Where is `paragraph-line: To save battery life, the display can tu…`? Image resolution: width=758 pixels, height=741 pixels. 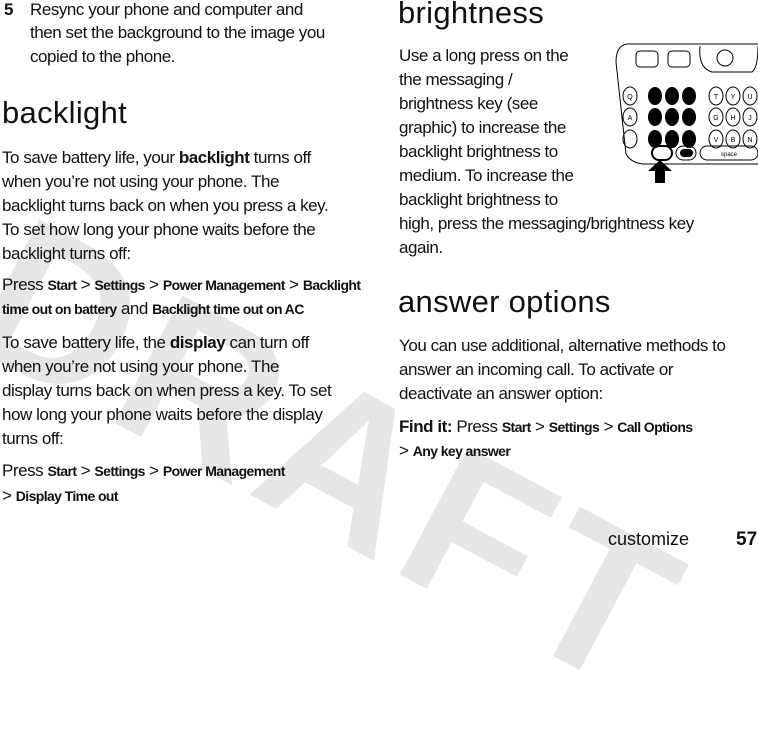
paragraph-line: To save battery life, the display can tu… is located at coordinates (155, 343).